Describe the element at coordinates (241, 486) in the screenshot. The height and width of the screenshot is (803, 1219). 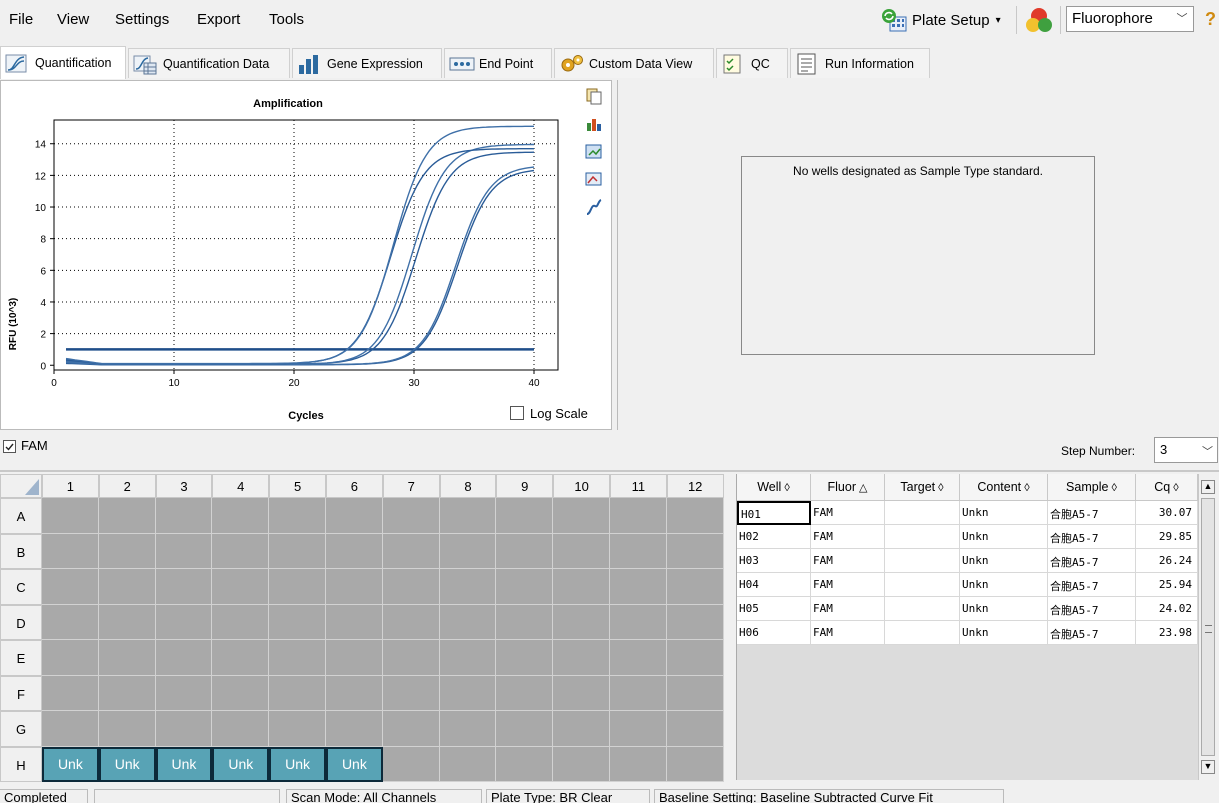
I see `plate-column-header: 4` at that location.